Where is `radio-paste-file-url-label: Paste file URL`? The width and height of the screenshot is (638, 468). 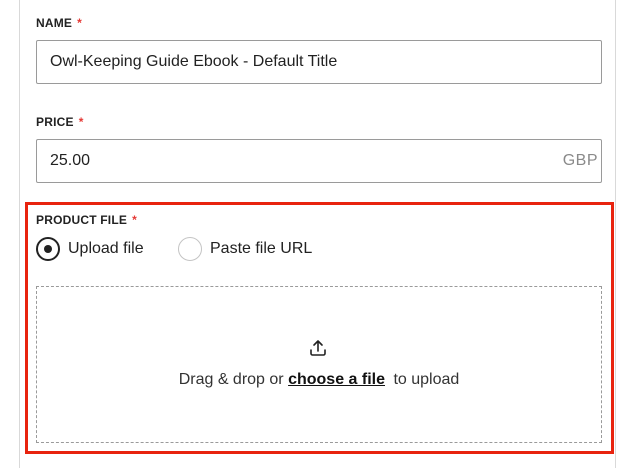
radio-paste-file-url-label: Paste file URL is located at coordinates (261, 249).